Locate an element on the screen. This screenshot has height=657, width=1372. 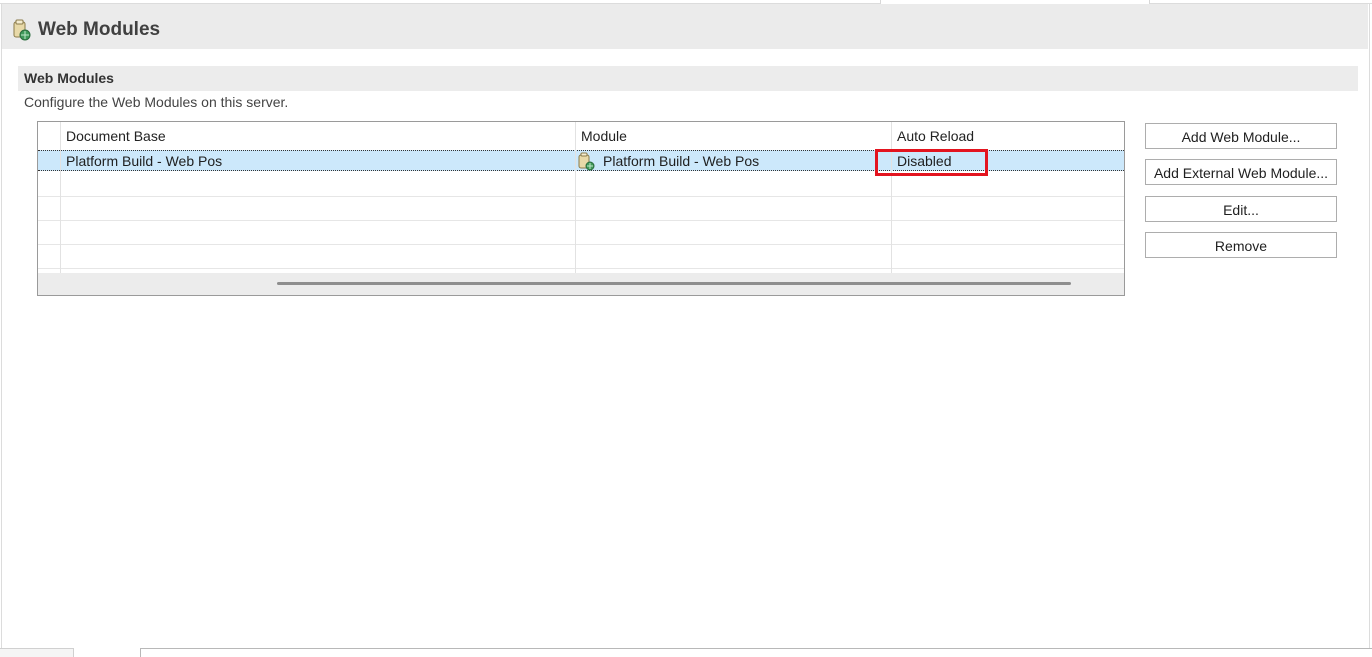
highlight-box is located at coordinates (931, 162).